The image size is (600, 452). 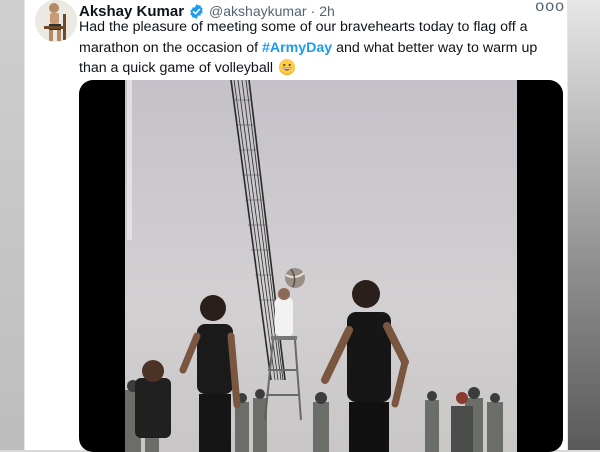 What do you see at coordinates (550, 8) in the screenshot?
I see `more-options-icon: ooo` at bounding box center [550, 8].